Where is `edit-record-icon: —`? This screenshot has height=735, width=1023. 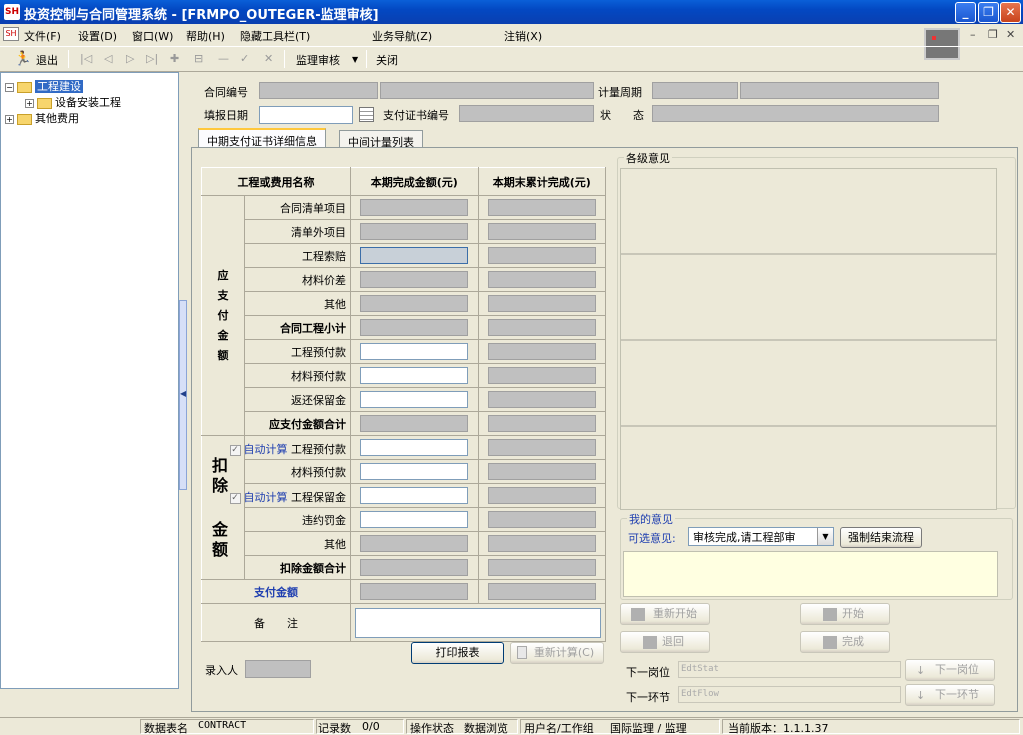
edit-record-icon: — is located at coordinates (223, 58).